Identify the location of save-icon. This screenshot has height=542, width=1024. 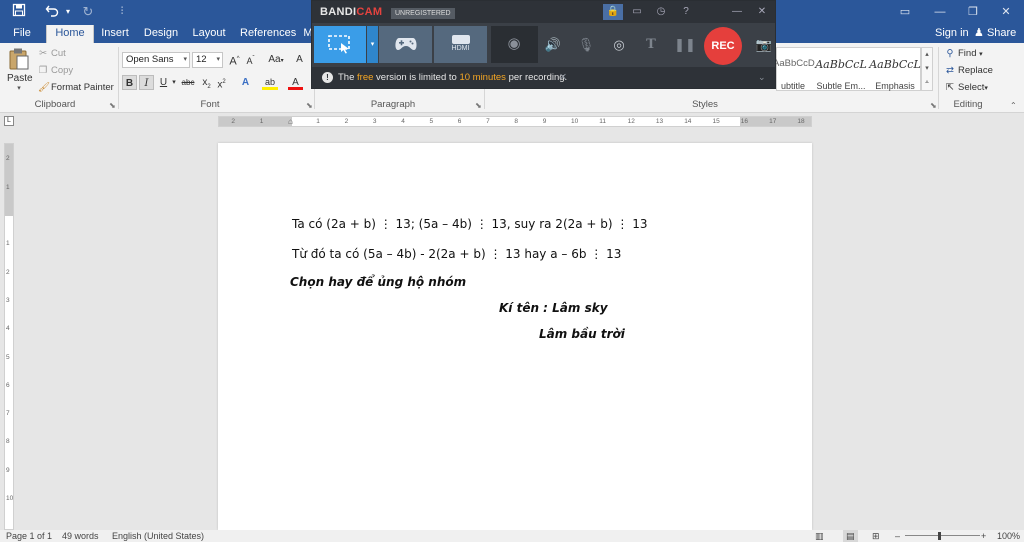
(19, 12).